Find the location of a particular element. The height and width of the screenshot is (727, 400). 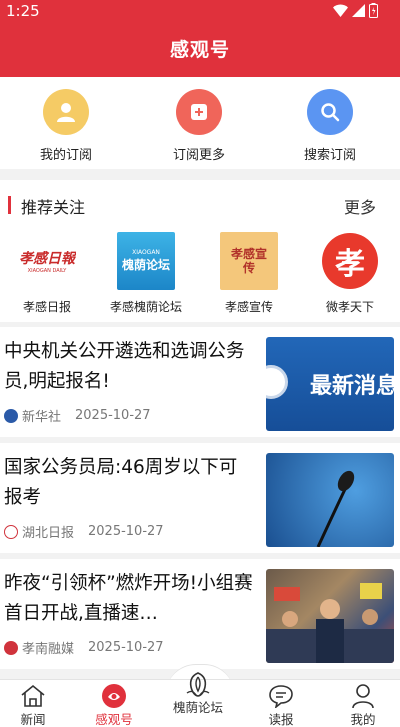

search-subscriptions-button: 搜索订阅 is located at coordinates (330, 126).